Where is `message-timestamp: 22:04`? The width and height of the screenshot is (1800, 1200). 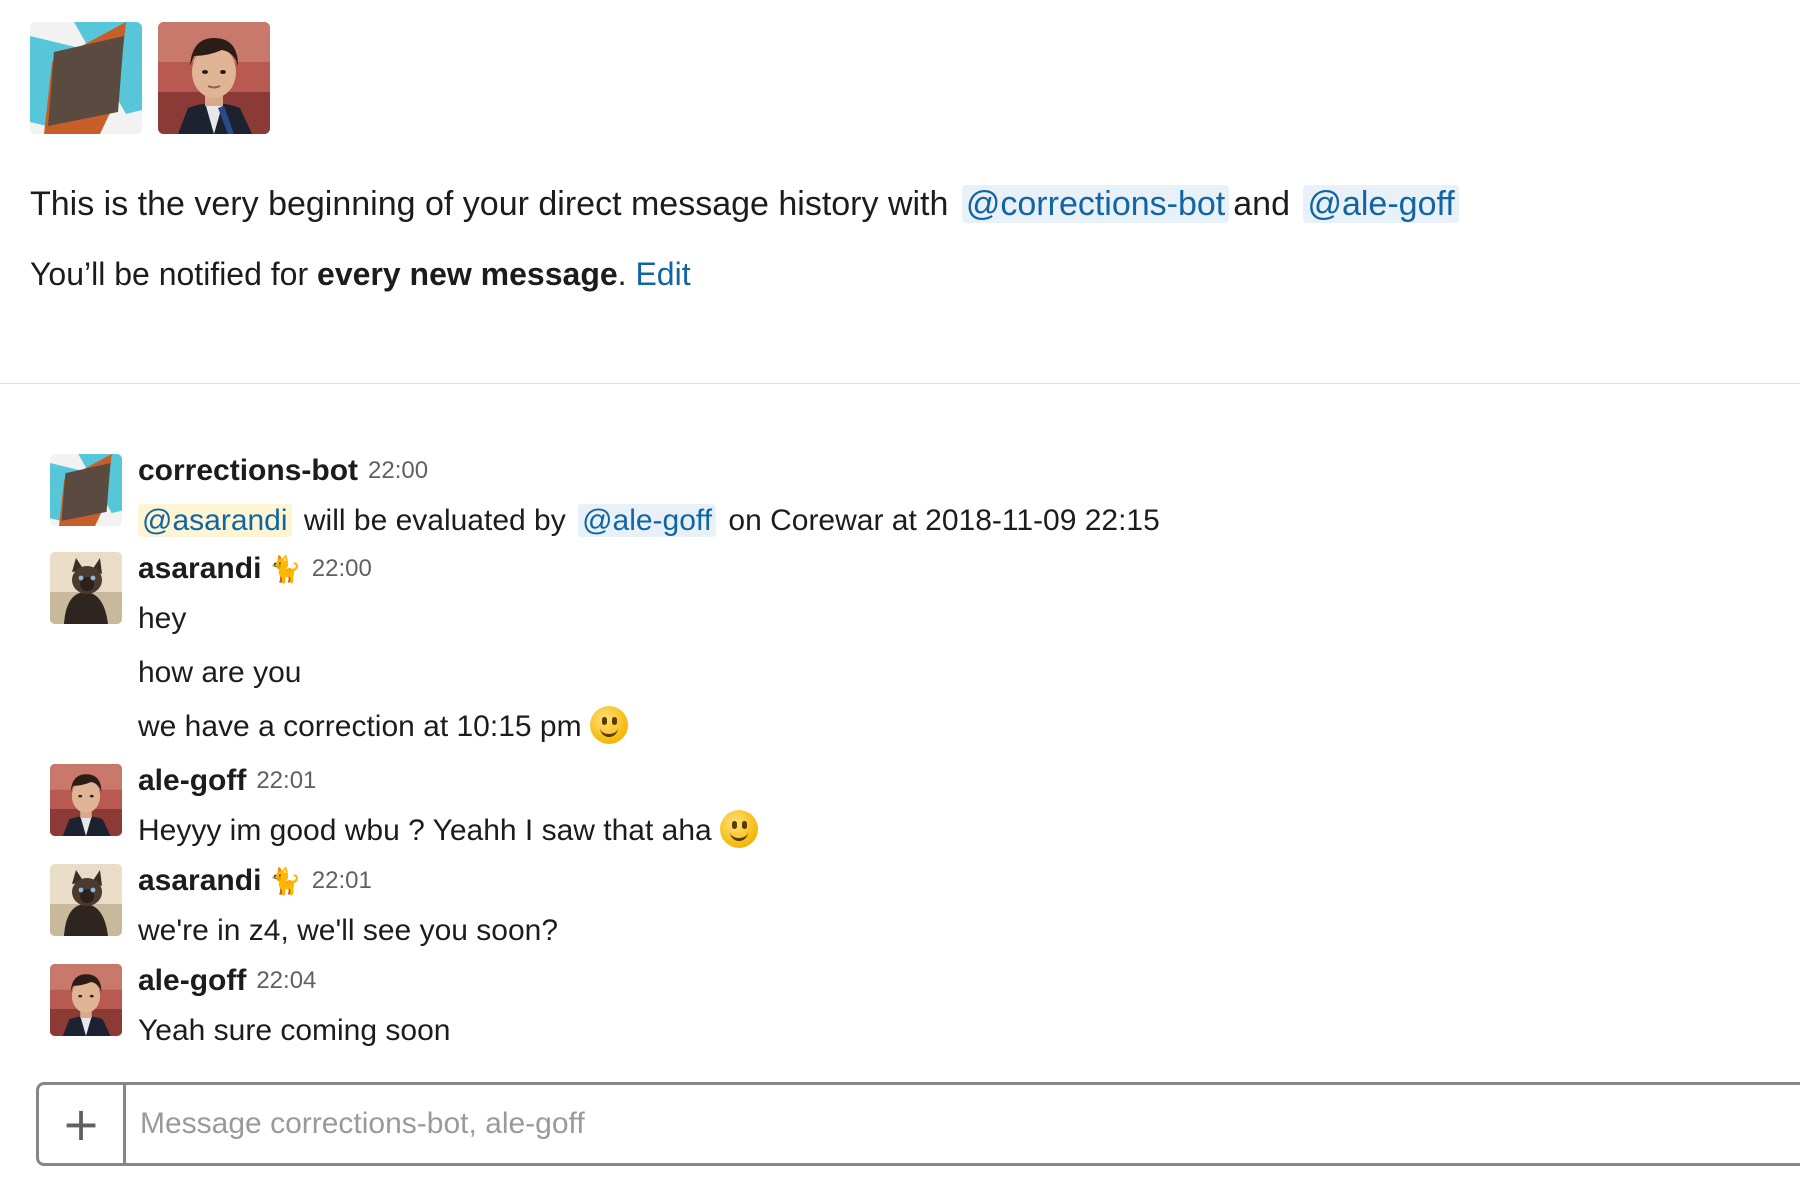 message-timestamp: 22:04 is located at coordinates (286, 981).